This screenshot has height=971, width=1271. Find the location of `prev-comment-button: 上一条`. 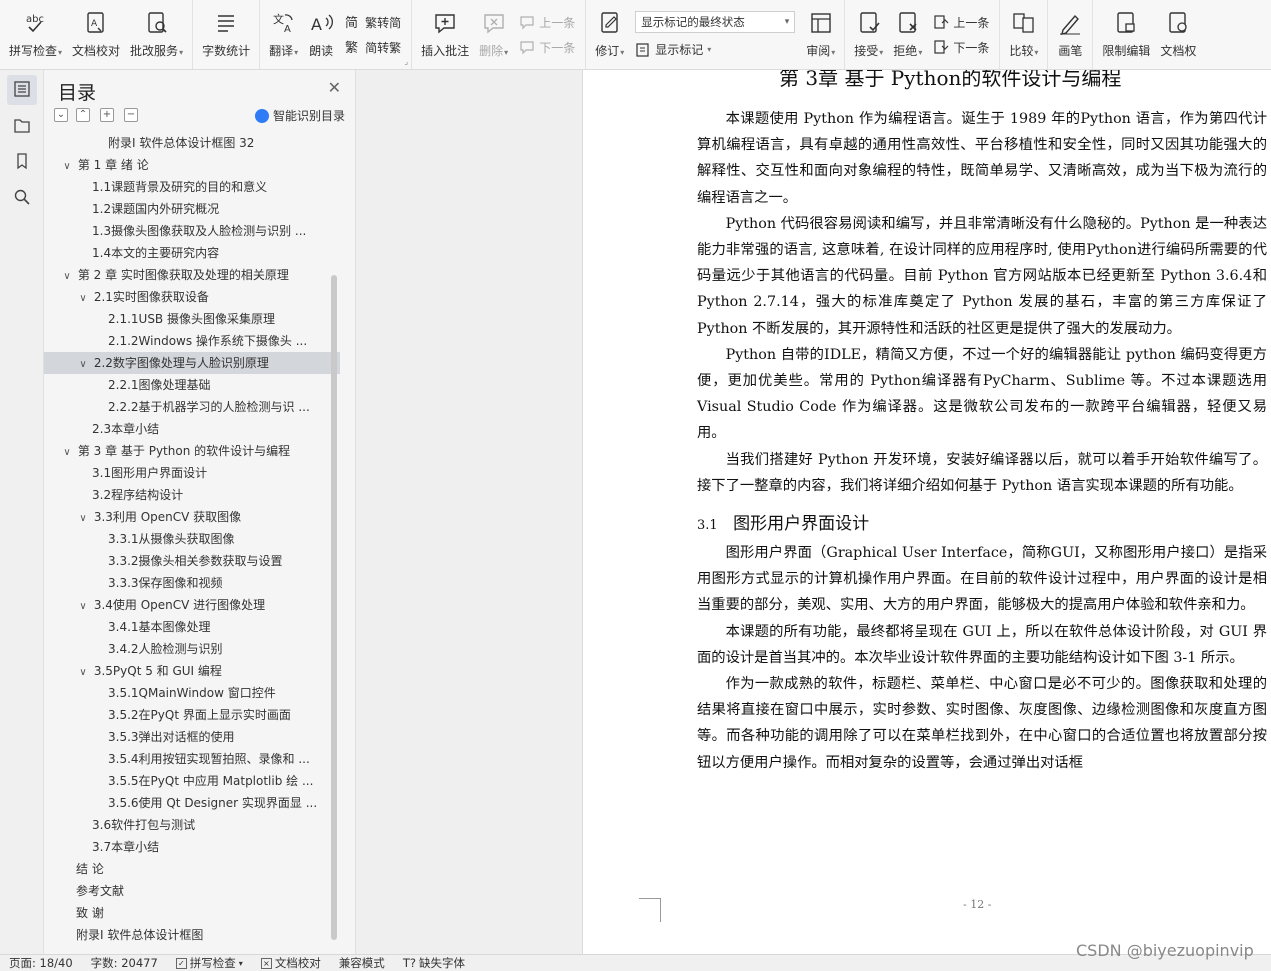

prev-comment-button: 上一条 is located at coordinates (547, 22).